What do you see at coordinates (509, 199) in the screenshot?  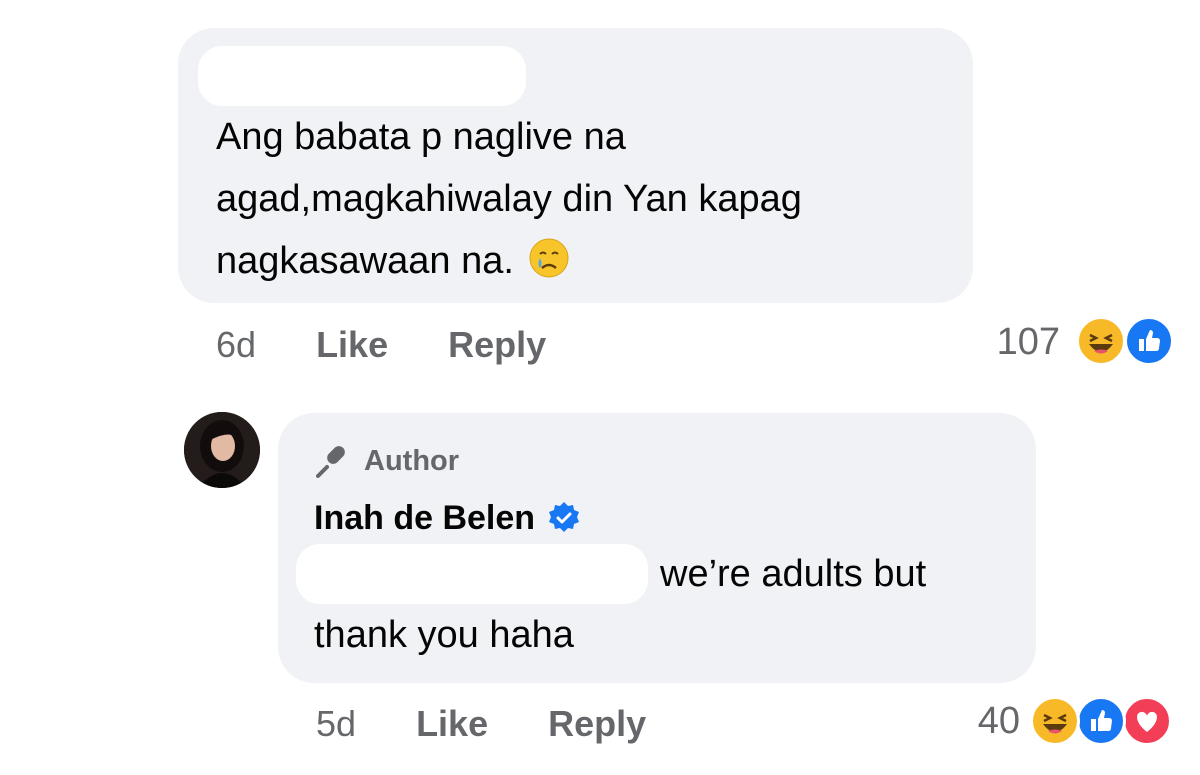 I see `comment-text-line: agad,magkahiwalay din Yan kapag` at bounding box center [509, 199].